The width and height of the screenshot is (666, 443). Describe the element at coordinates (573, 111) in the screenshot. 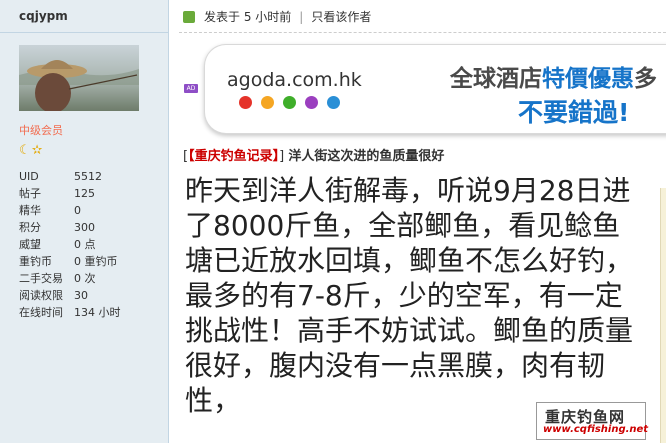

I see `ad-subline: 不要錯過!` at that location.